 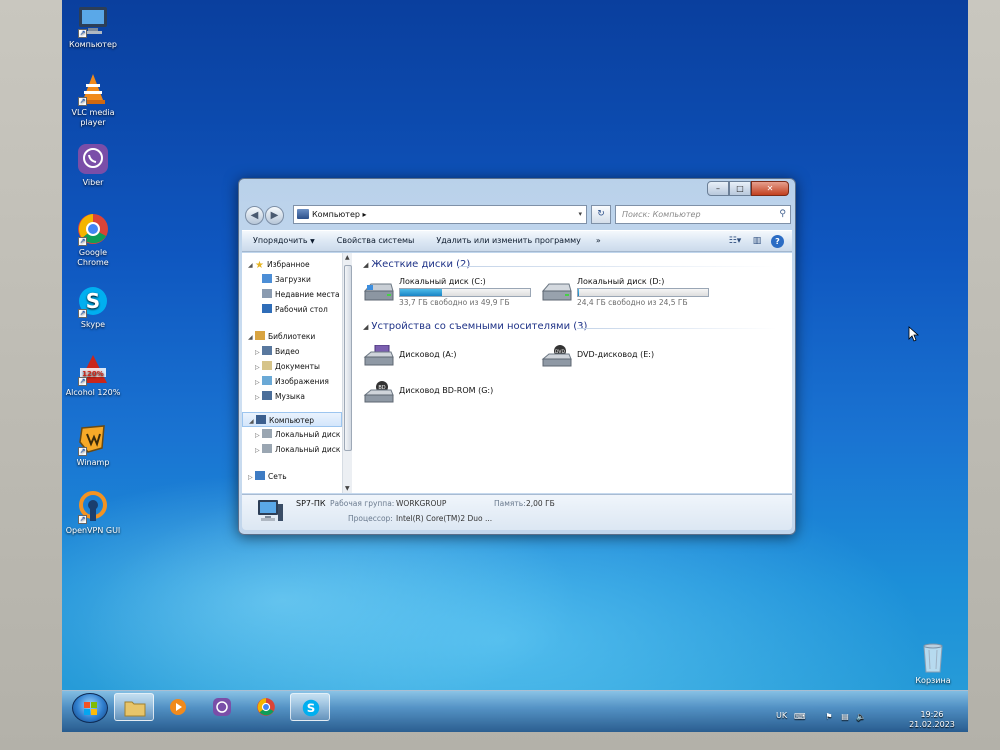 I want to click on nav-desktop: Рабочий стол, so click(x=292, y=309).